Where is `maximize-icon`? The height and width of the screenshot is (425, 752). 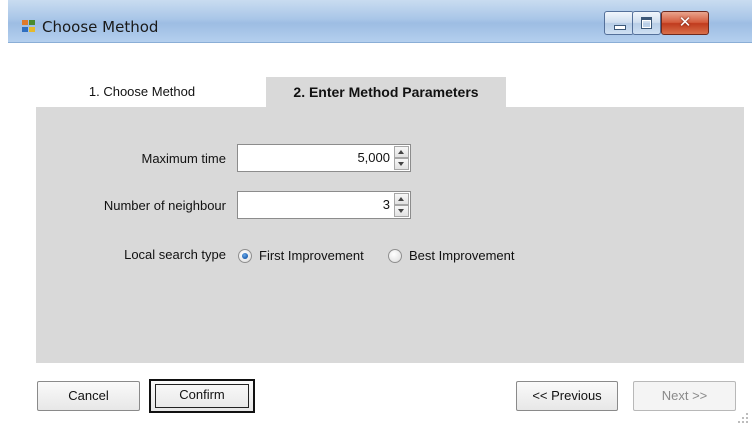
maximize-icon is located at coordinates (646, 23).